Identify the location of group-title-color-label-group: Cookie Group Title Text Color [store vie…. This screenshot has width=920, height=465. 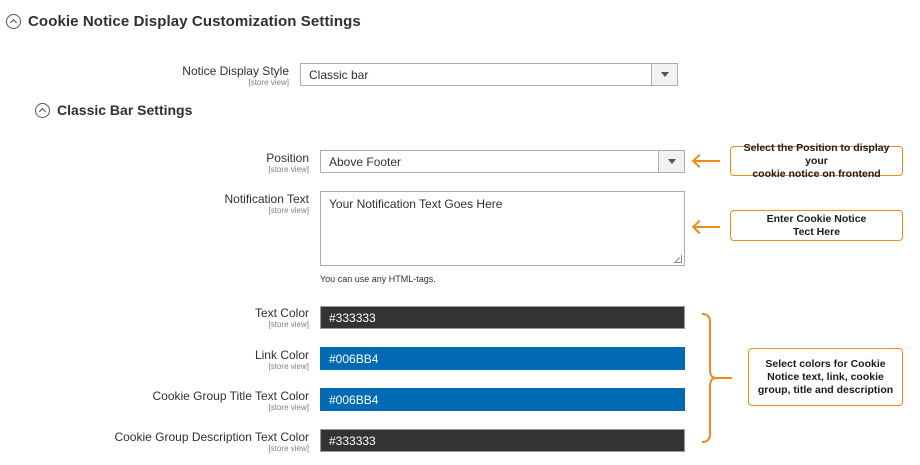
(230, 401).